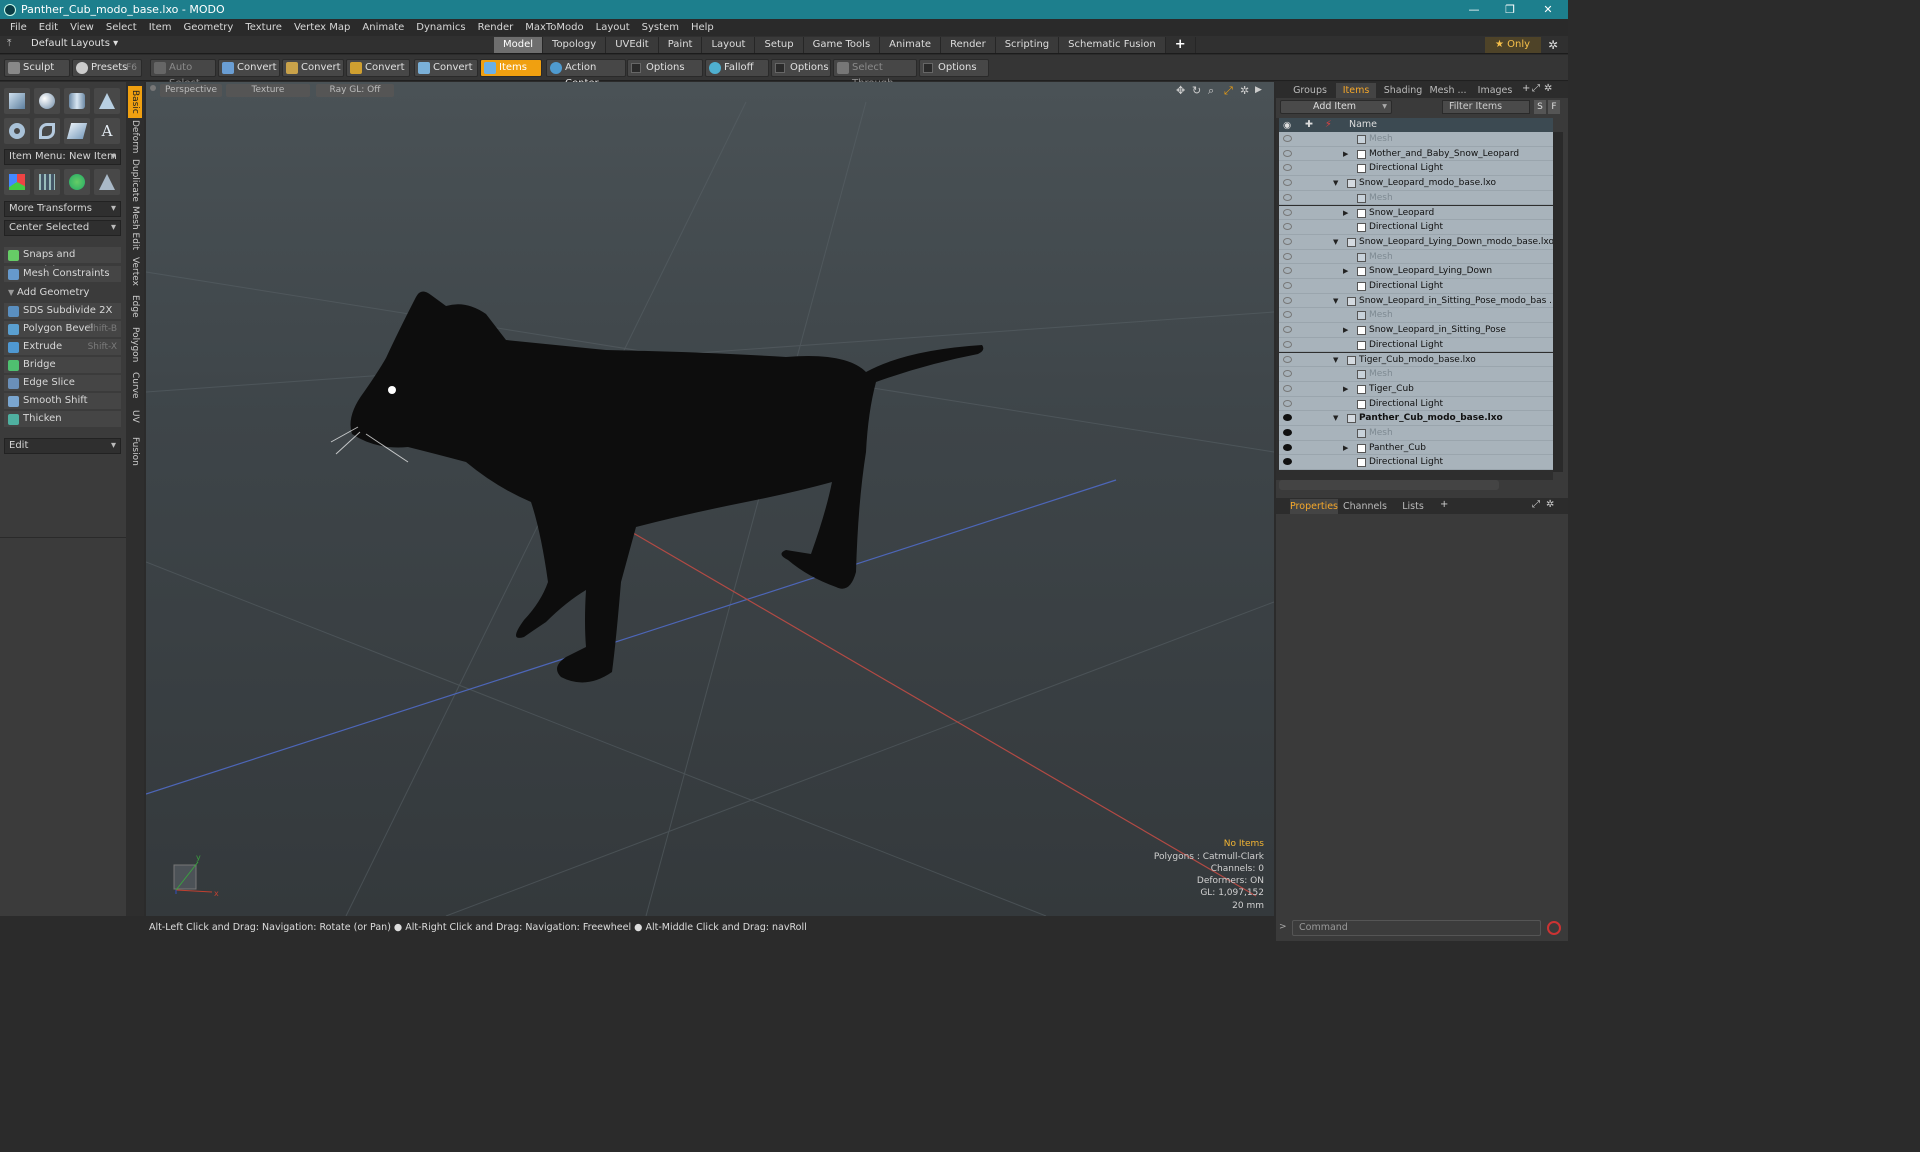  I want to click on cylinder-primitive-button, so click(77, 101).